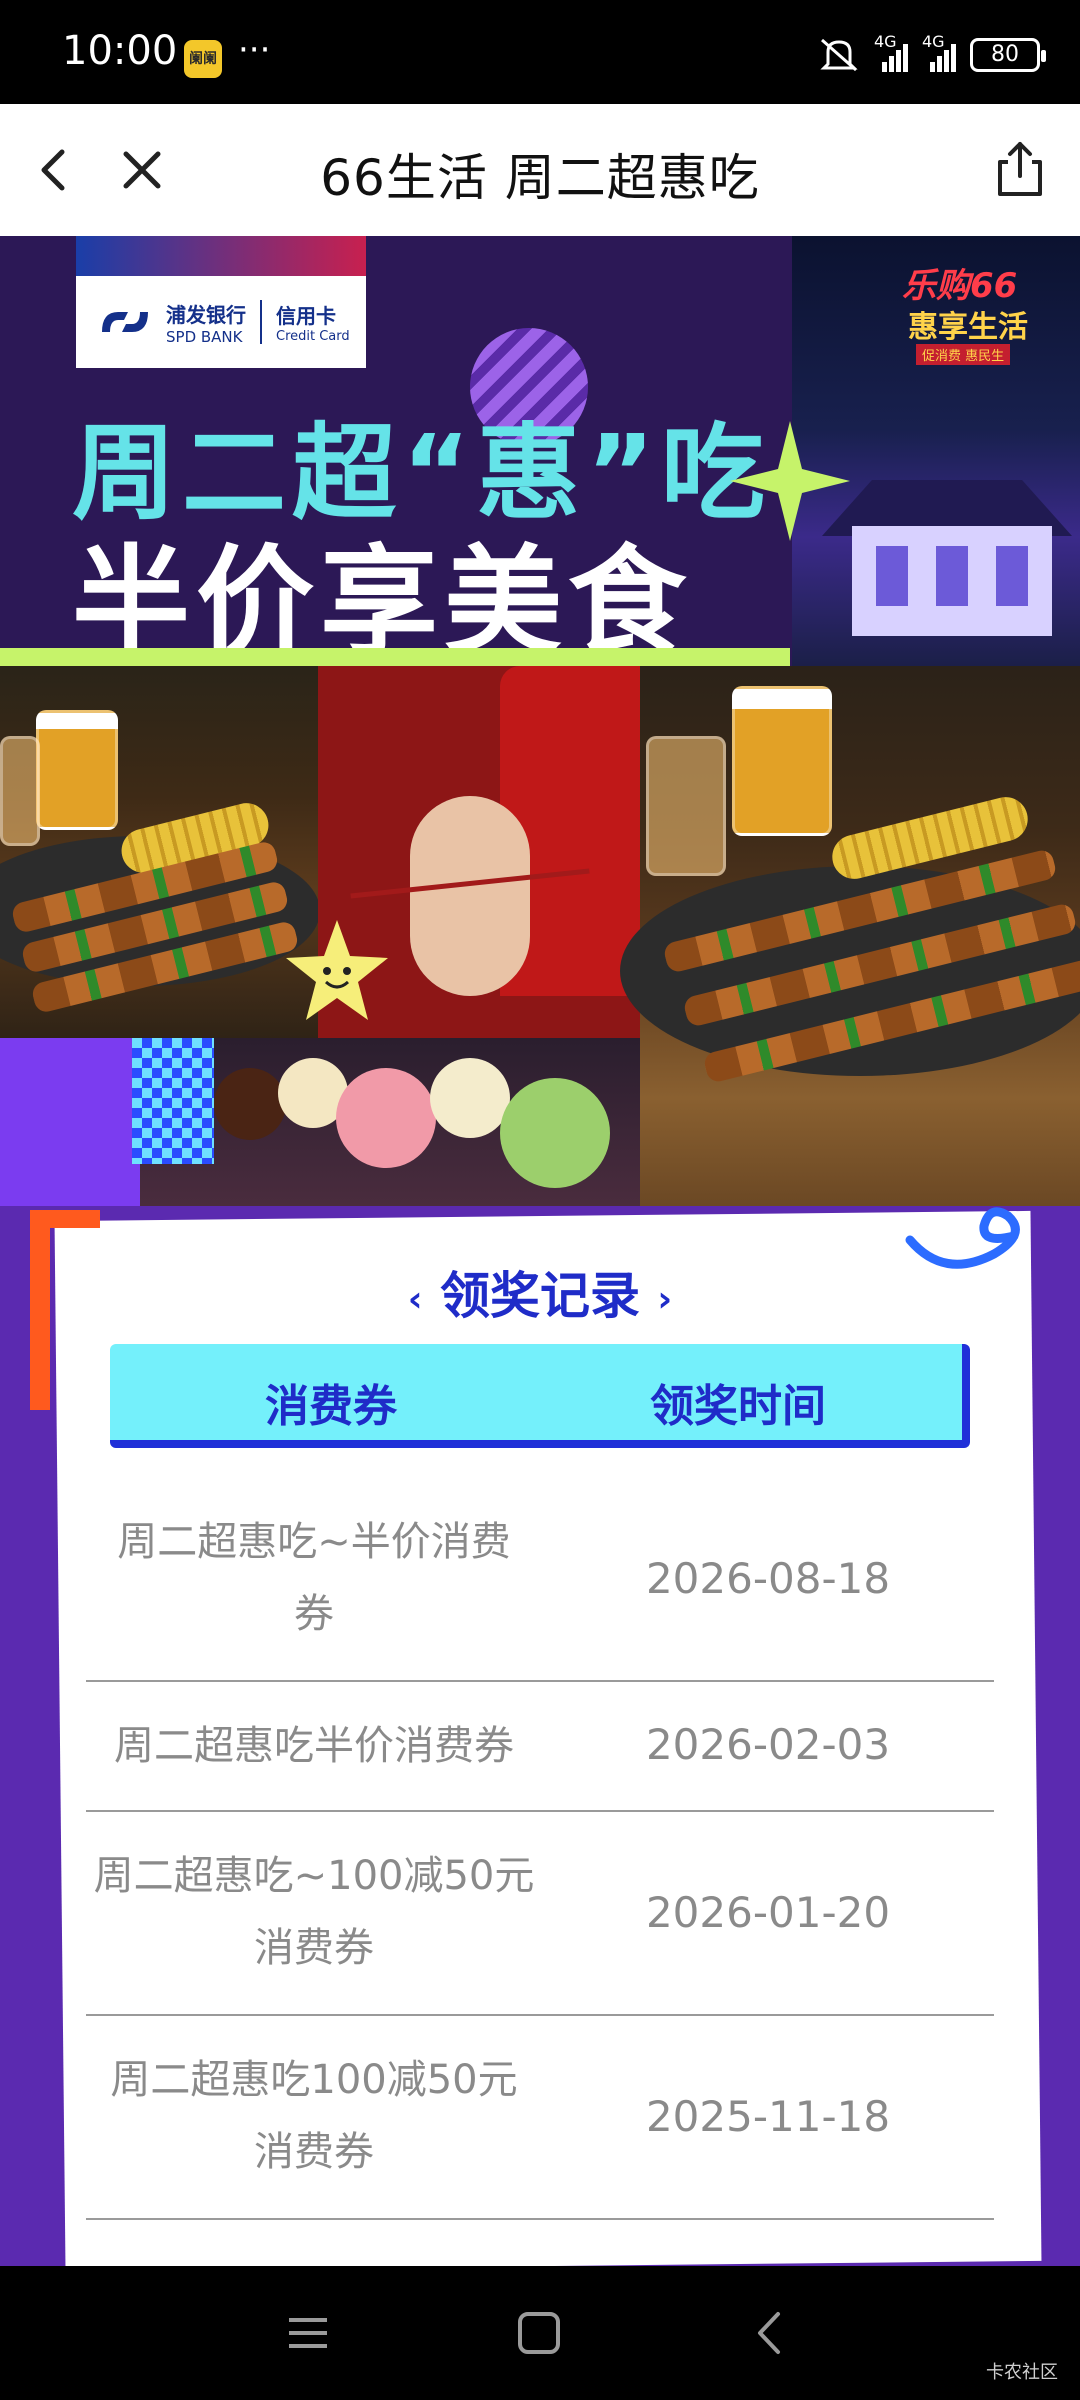 The height and width of the screenshot is (2400, 1080). What do you see at coordinates (65, 1219) in the screenshot?
I see `card-accent` at bounding box center [65, 1219].